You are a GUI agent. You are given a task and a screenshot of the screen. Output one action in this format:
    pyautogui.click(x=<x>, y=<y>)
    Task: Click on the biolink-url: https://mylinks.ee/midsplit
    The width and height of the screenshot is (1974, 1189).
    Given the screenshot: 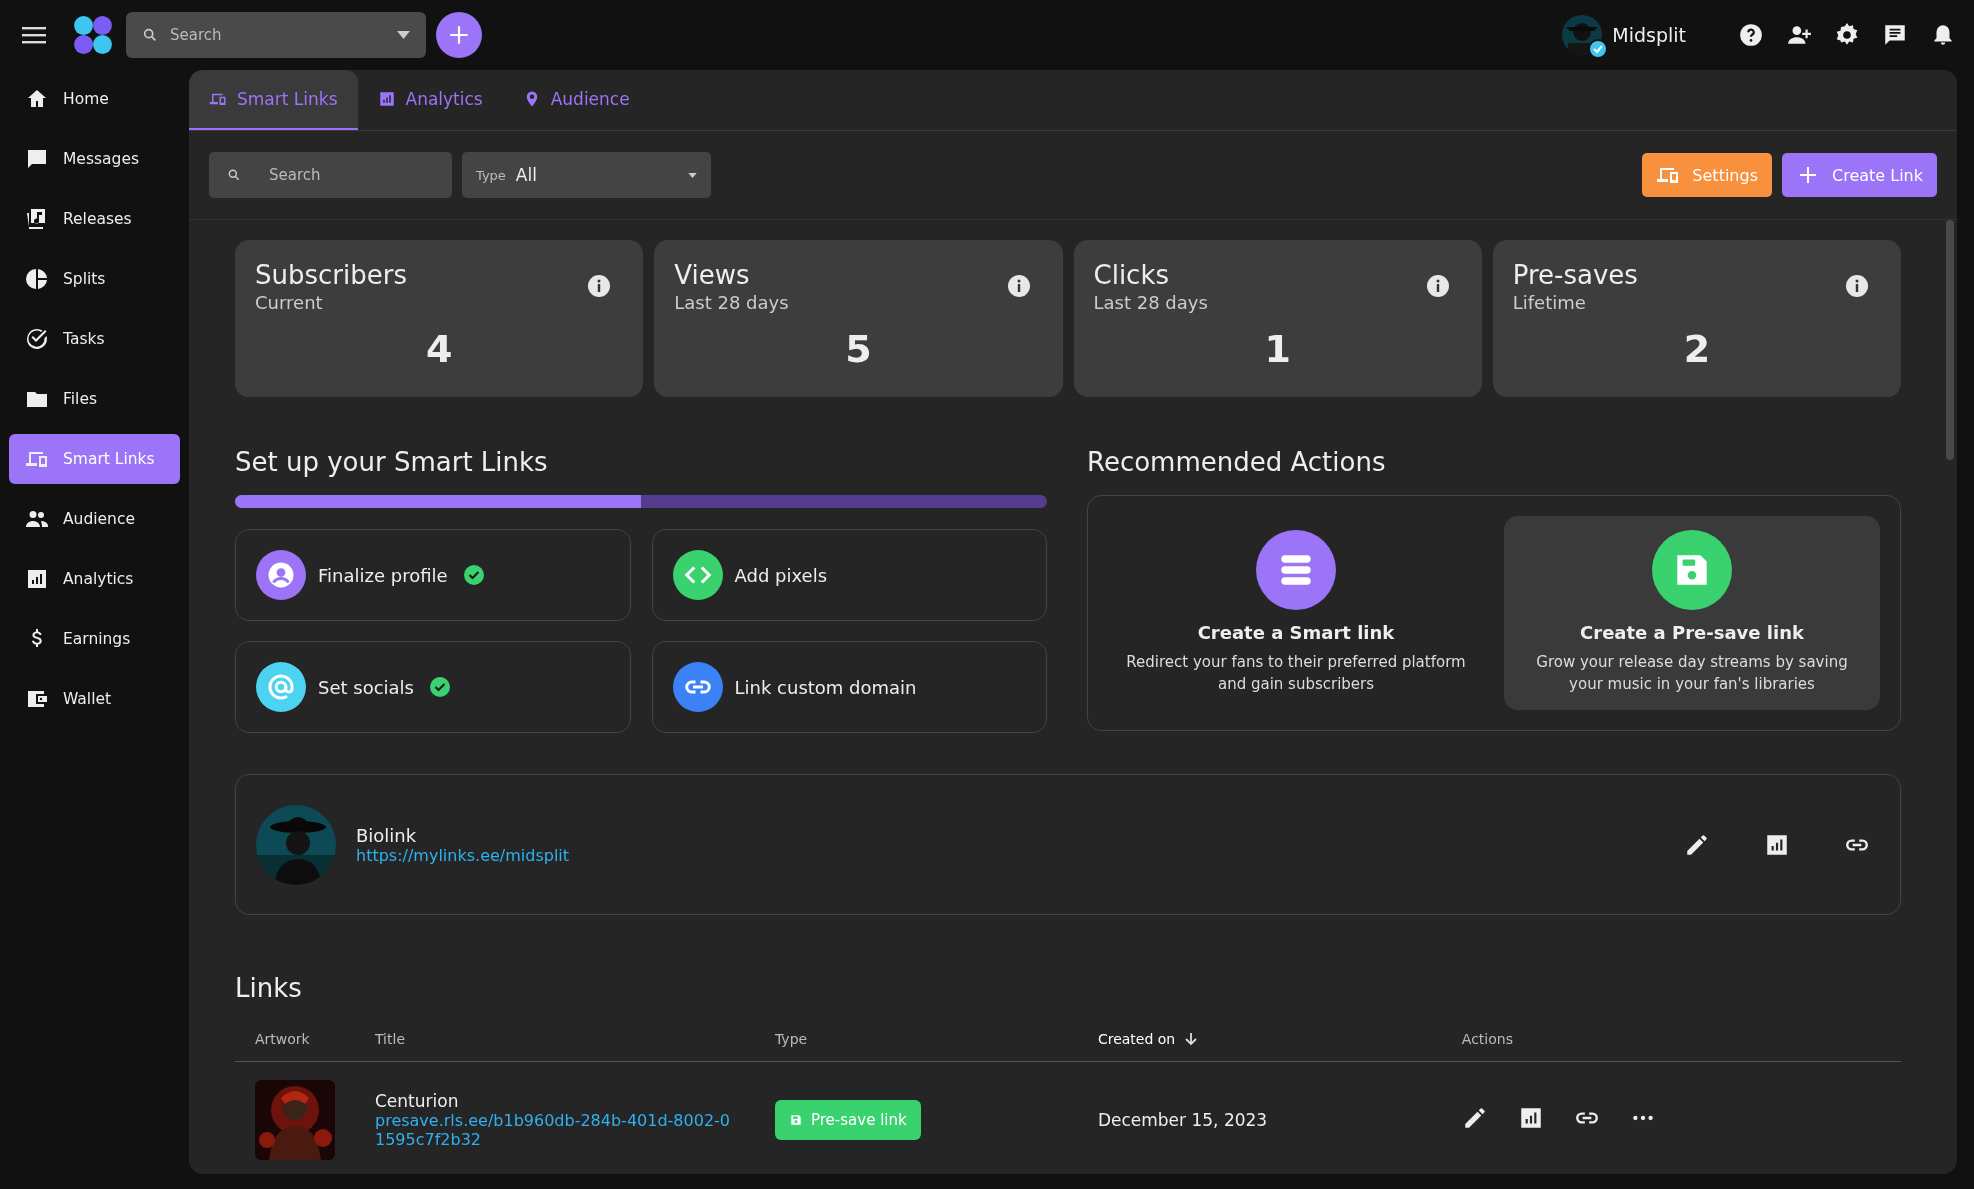 What is the action you would take?
    pyautogui.click(x=463, y=855)
    